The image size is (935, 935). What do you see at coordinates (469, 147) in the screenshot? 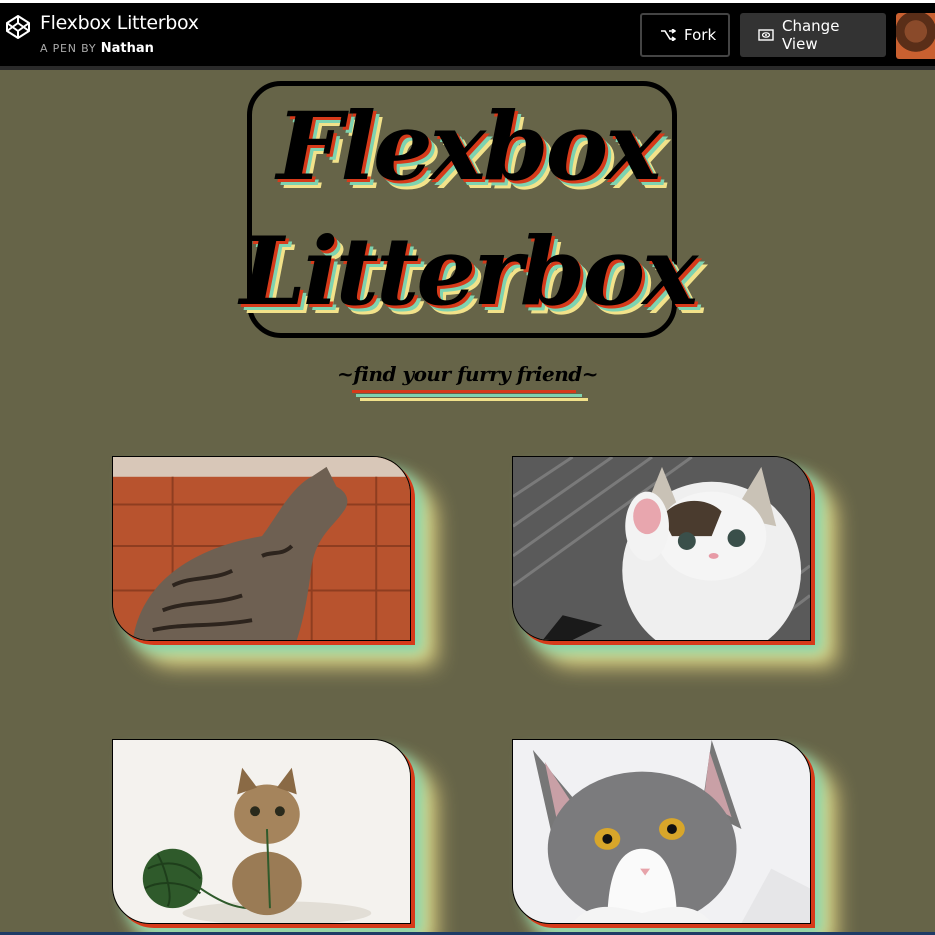
I see `page-title-line-1: Flexbox` at bounding box center [469, 147].